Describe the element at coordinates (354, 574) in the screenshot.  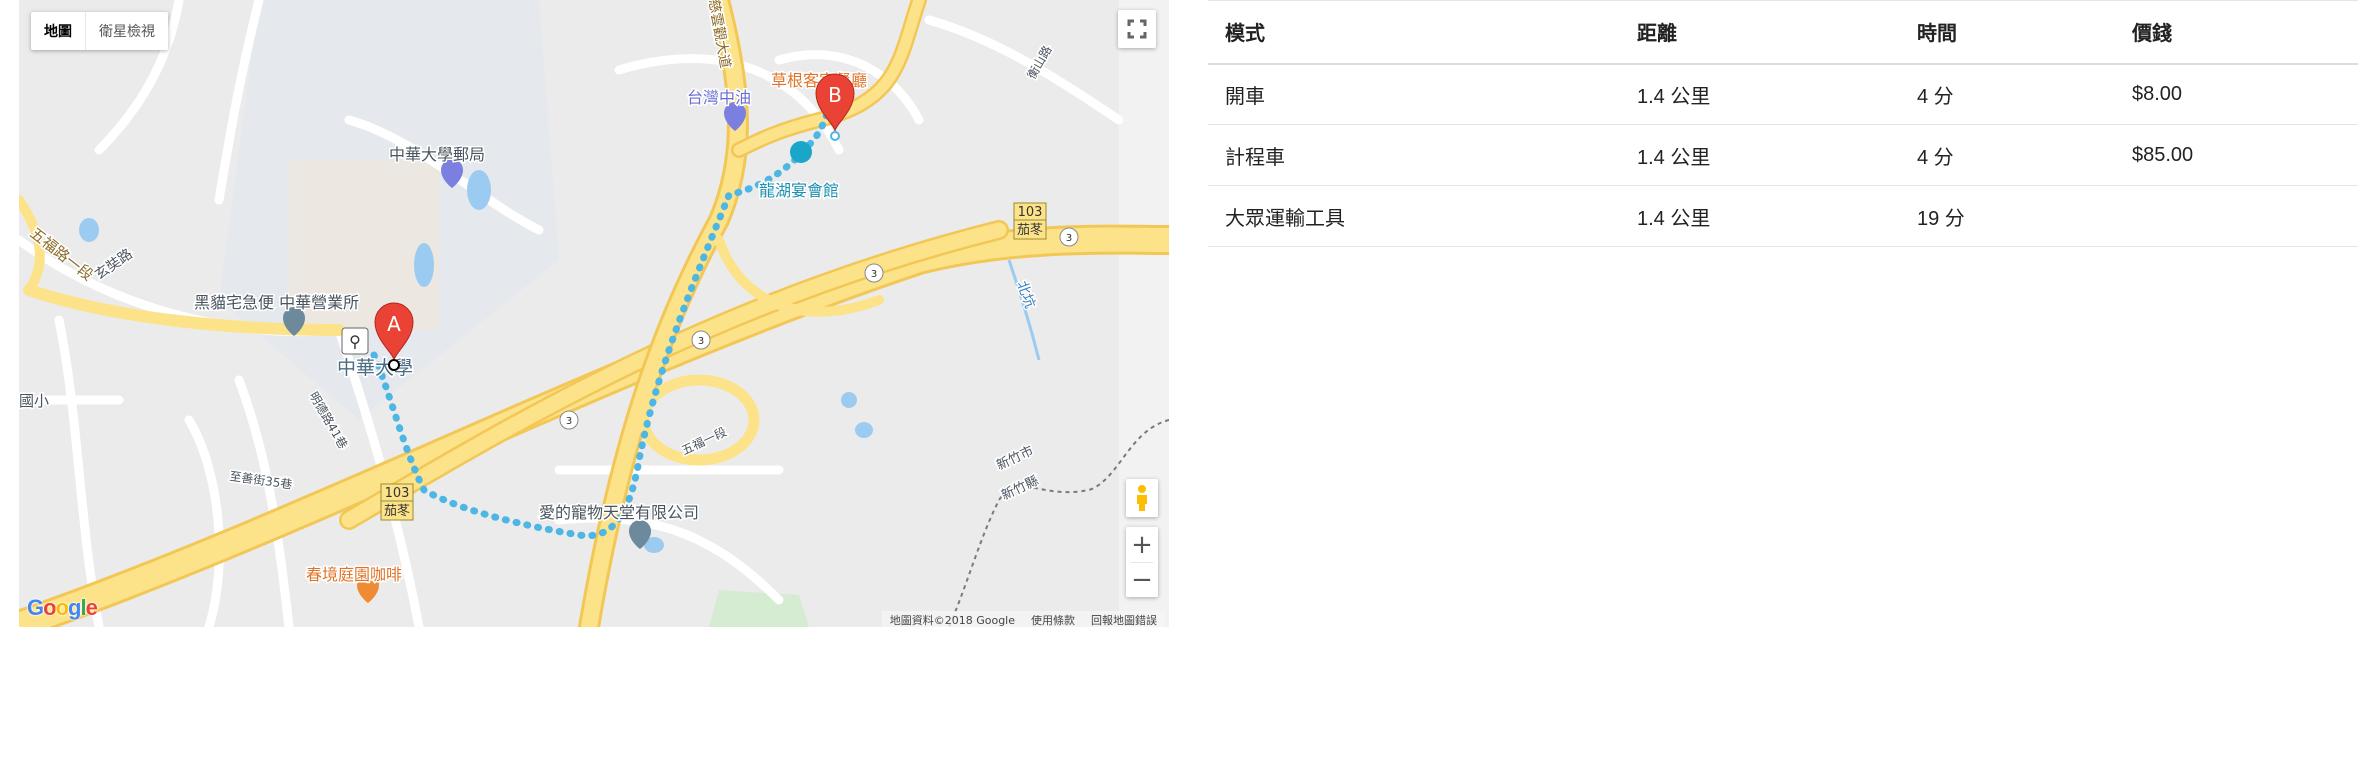
I see `svg-text: 春境庭園咖啡` at that location.